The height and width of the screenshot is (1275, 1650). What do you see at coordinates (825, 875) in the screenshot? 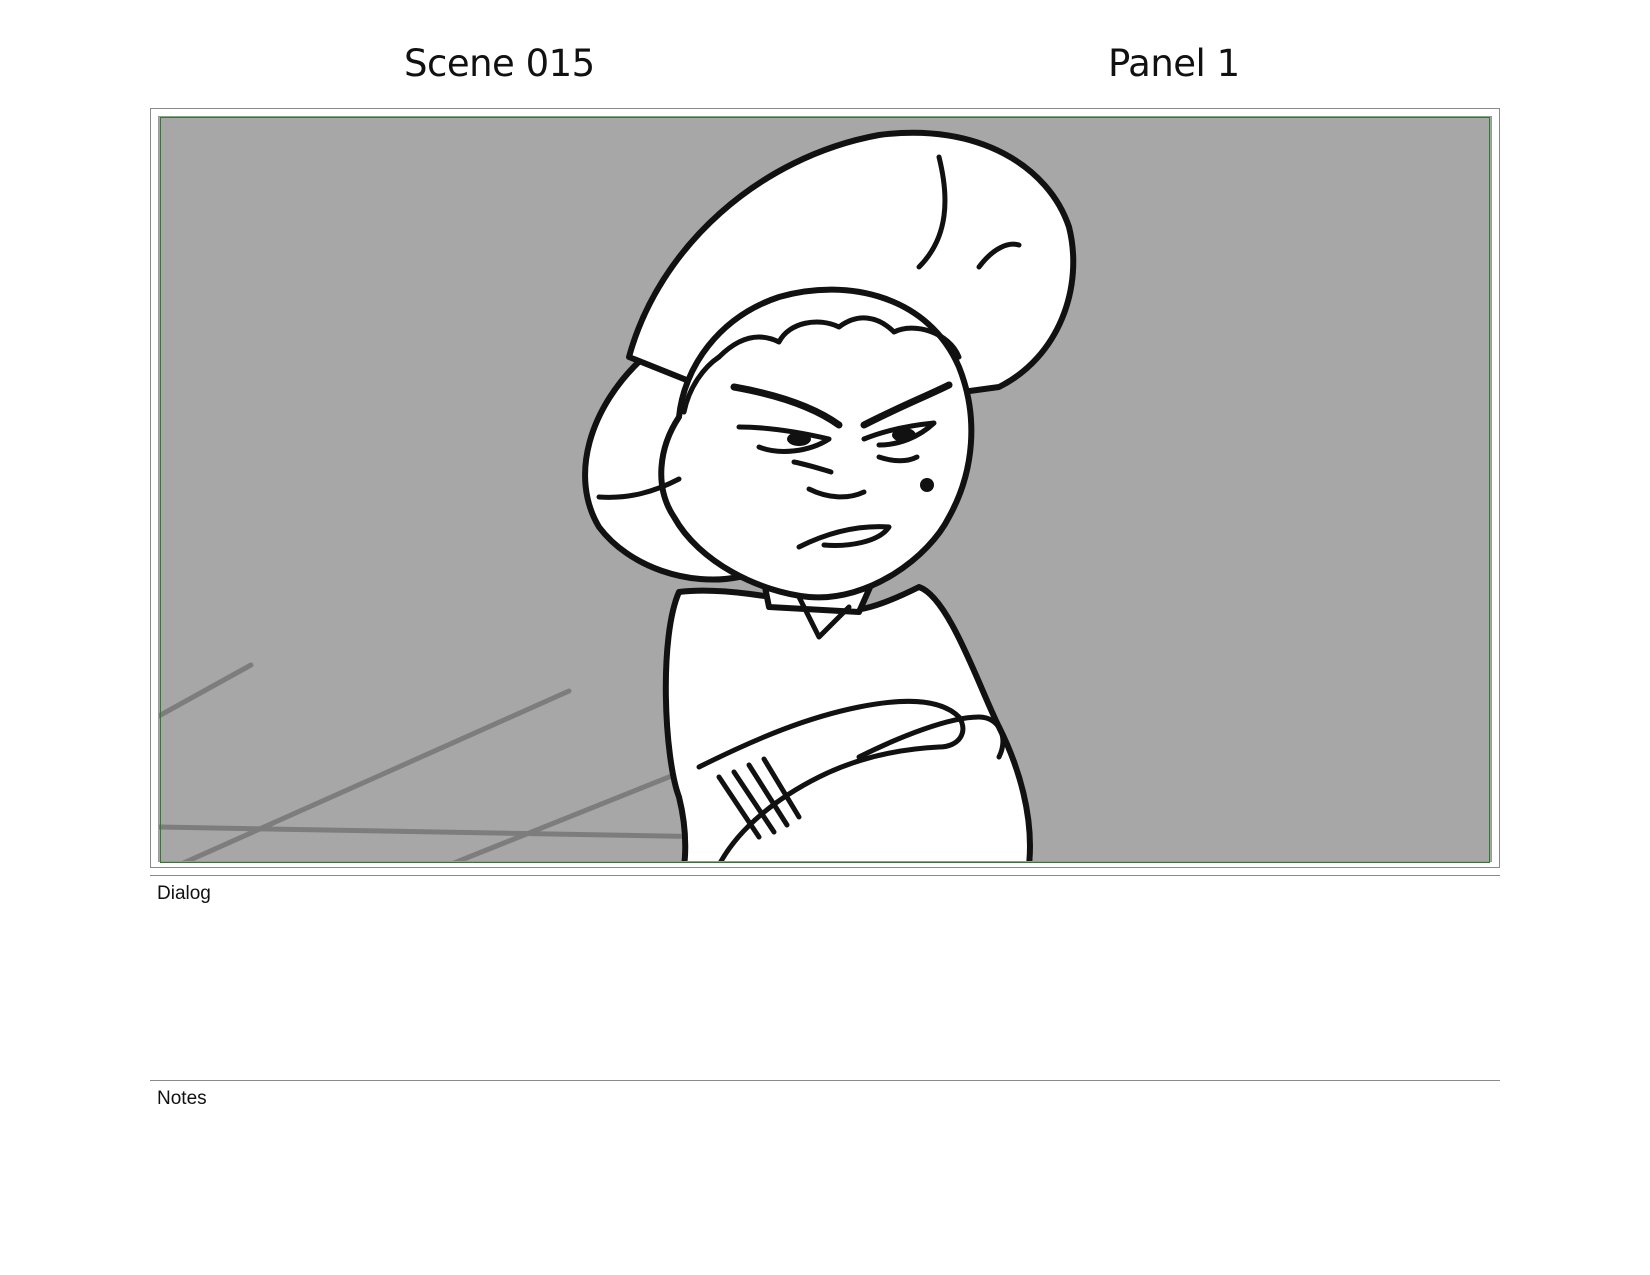
I see `dialog-divider` at bounding box center [825, 875].